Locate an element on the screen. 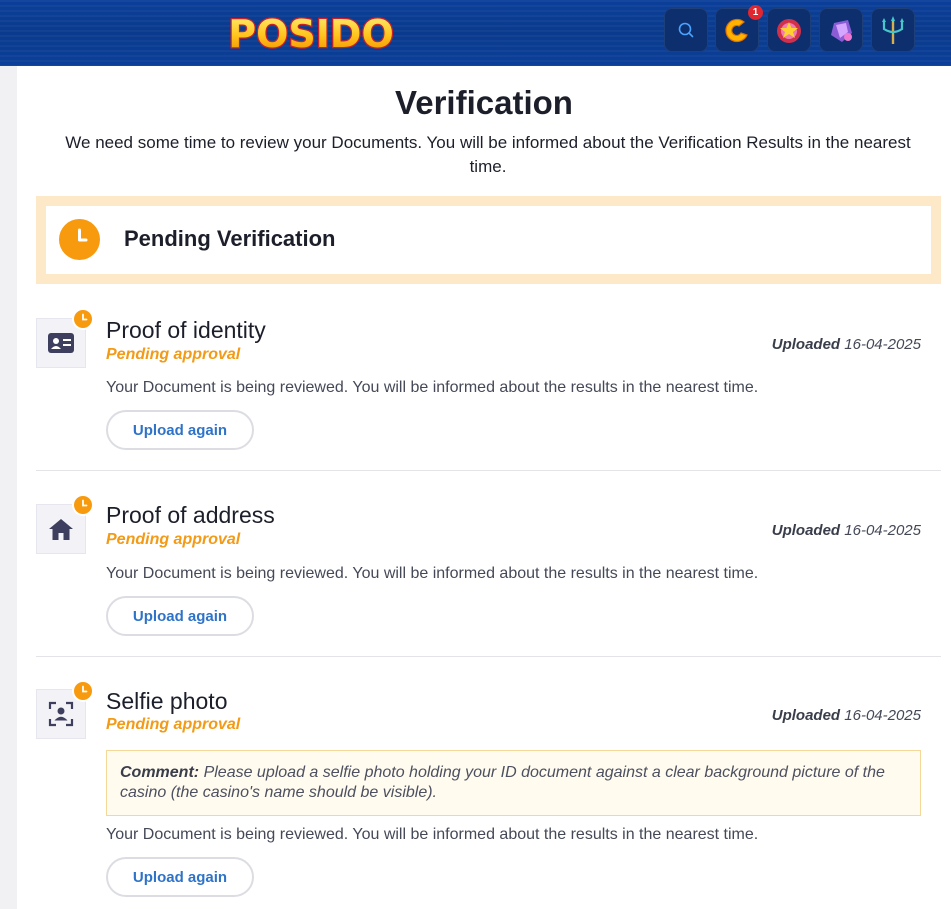  search-button is located at coordinates (686, 30).